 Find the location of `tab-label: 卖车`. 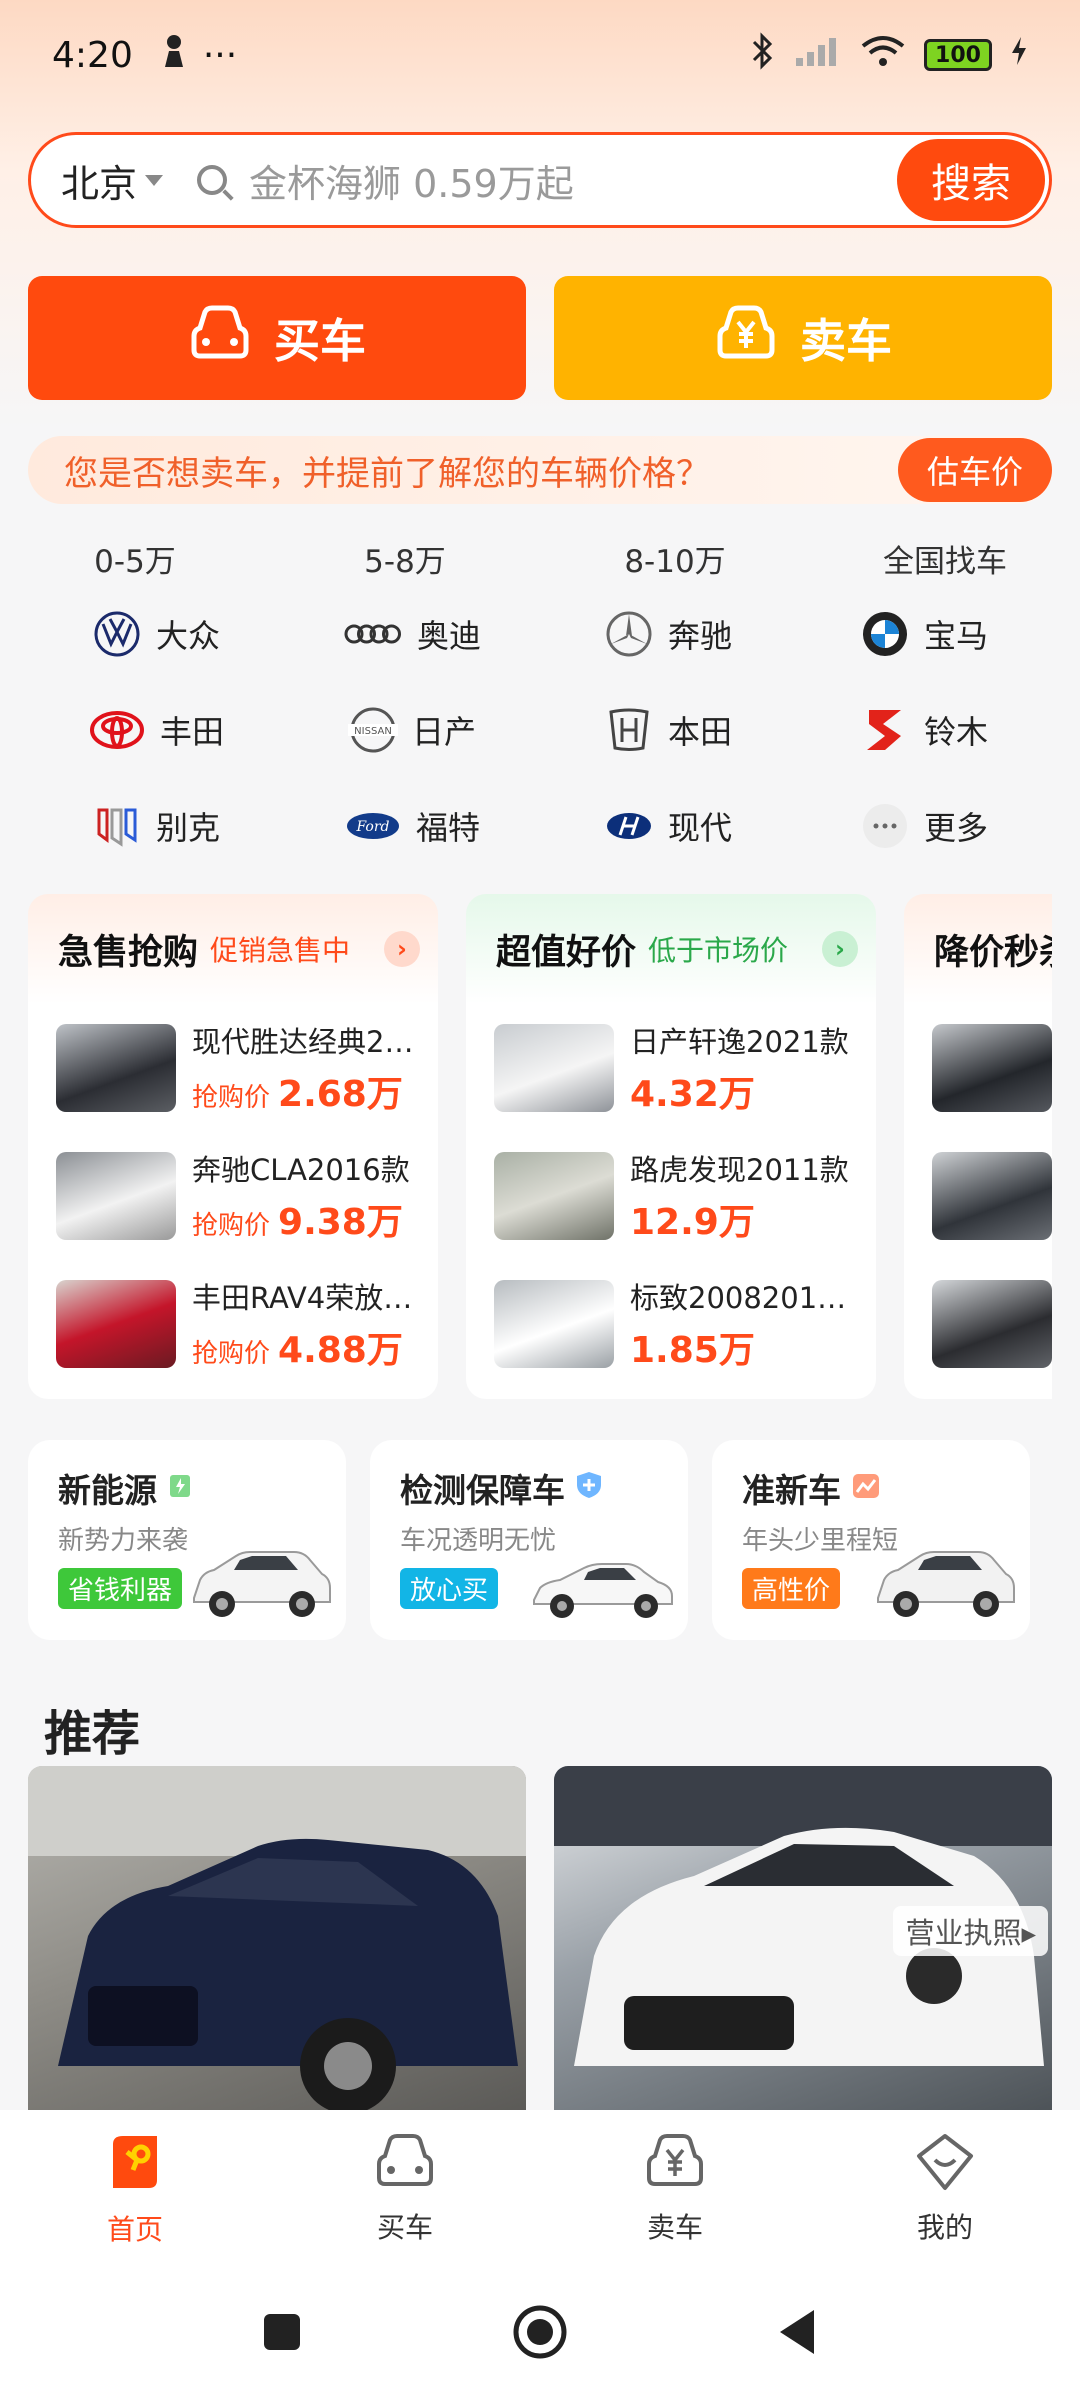

tab-label: 卖车 is located at coordinates (674, 2227).